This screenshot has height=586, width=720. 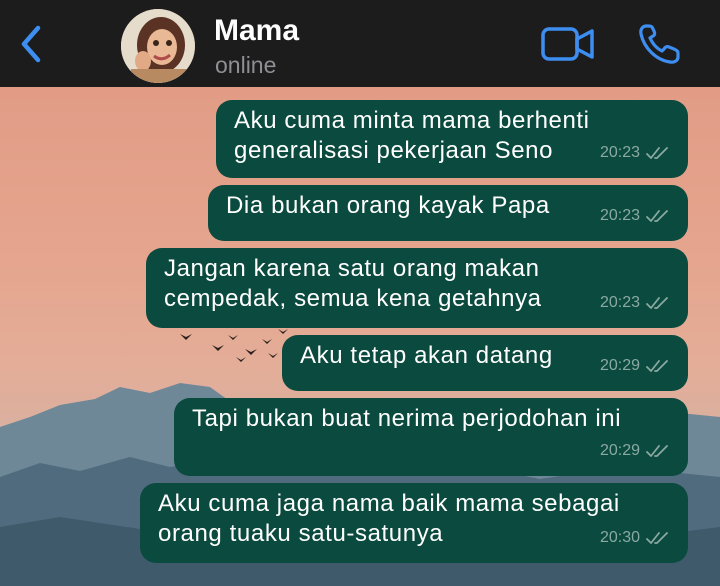 I want to click on avatar-photo, so click(x=158, y=46).